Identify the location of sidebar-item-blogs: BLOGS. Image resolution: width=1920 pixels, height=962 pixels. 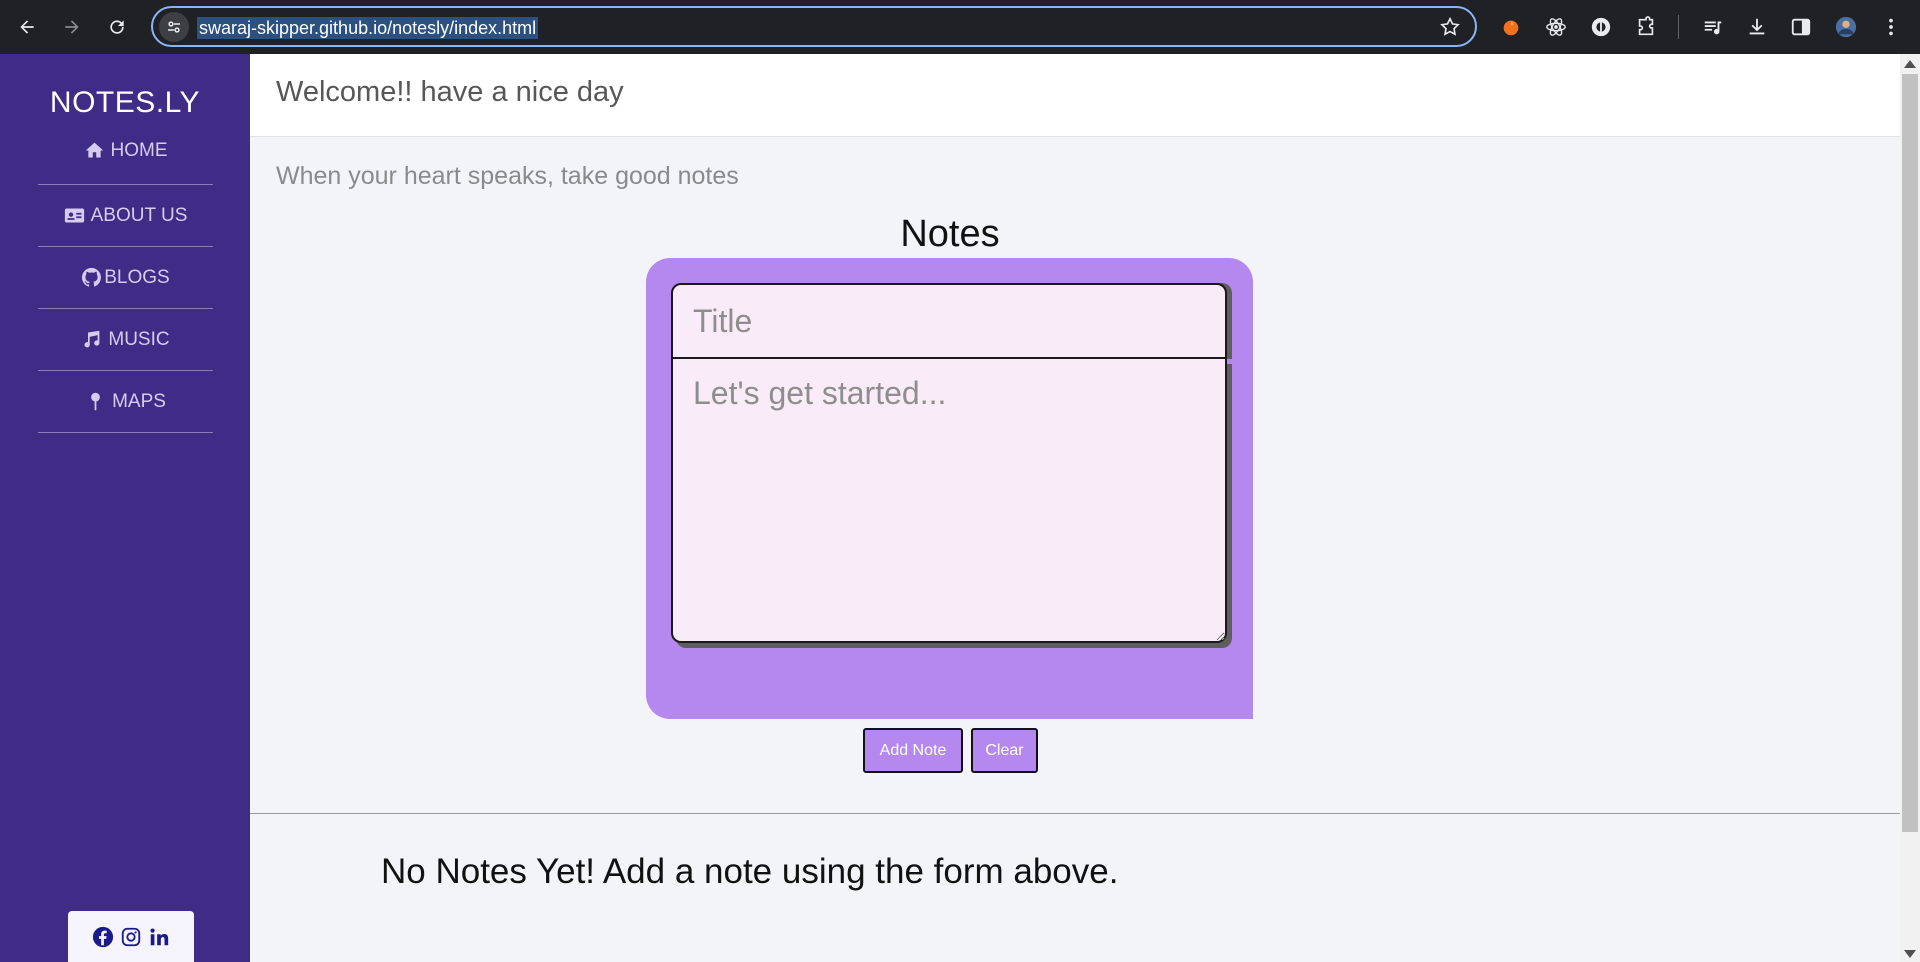
(125, 277).